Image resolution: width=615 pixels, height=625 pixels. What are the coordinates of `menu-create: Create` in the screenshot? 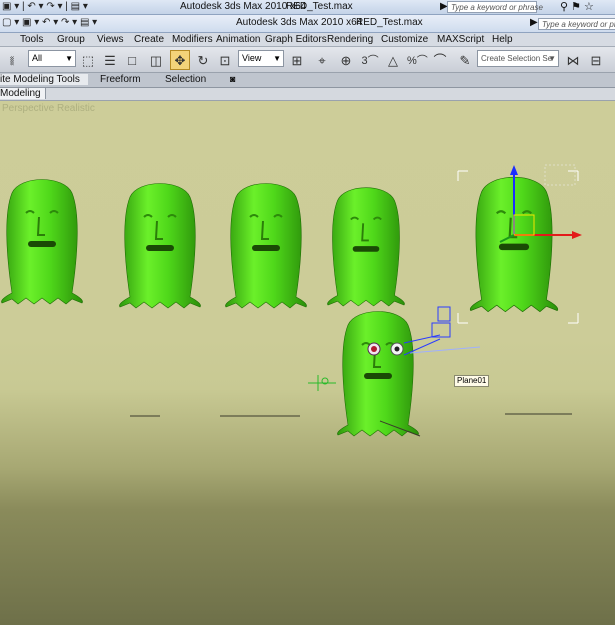 It's located at (149, 39).